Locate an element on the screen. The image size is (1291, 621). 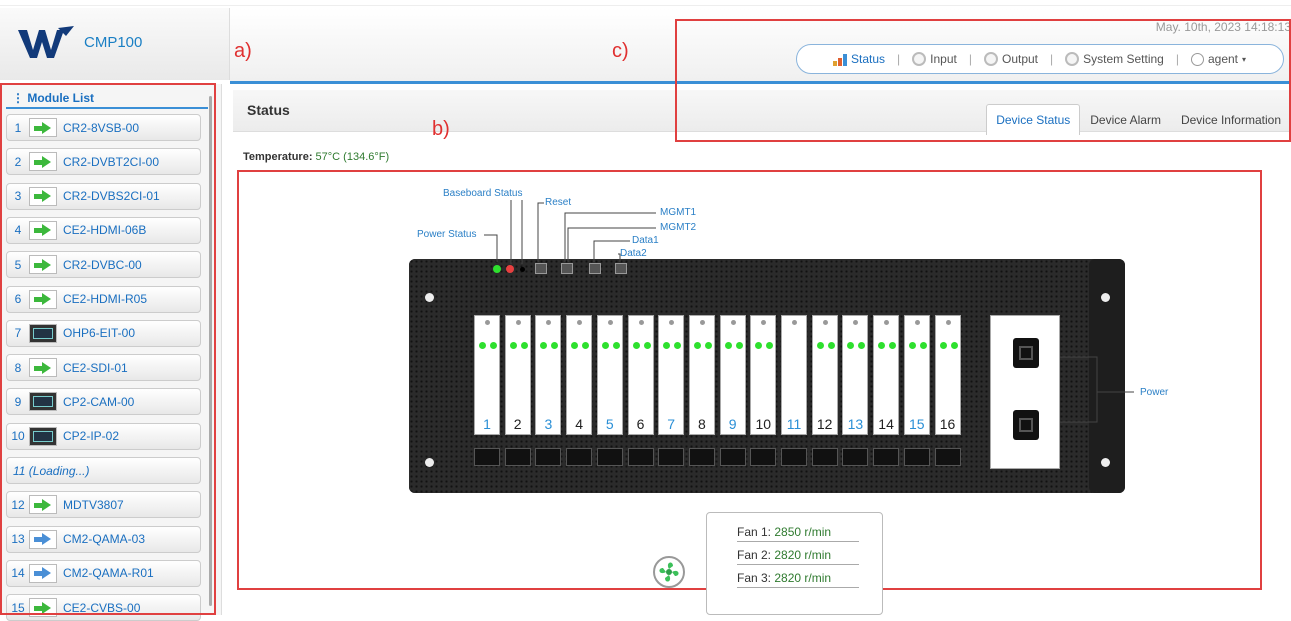
fan-row: Fan 2: 2820 r/min is located at coordinates (798, 556).